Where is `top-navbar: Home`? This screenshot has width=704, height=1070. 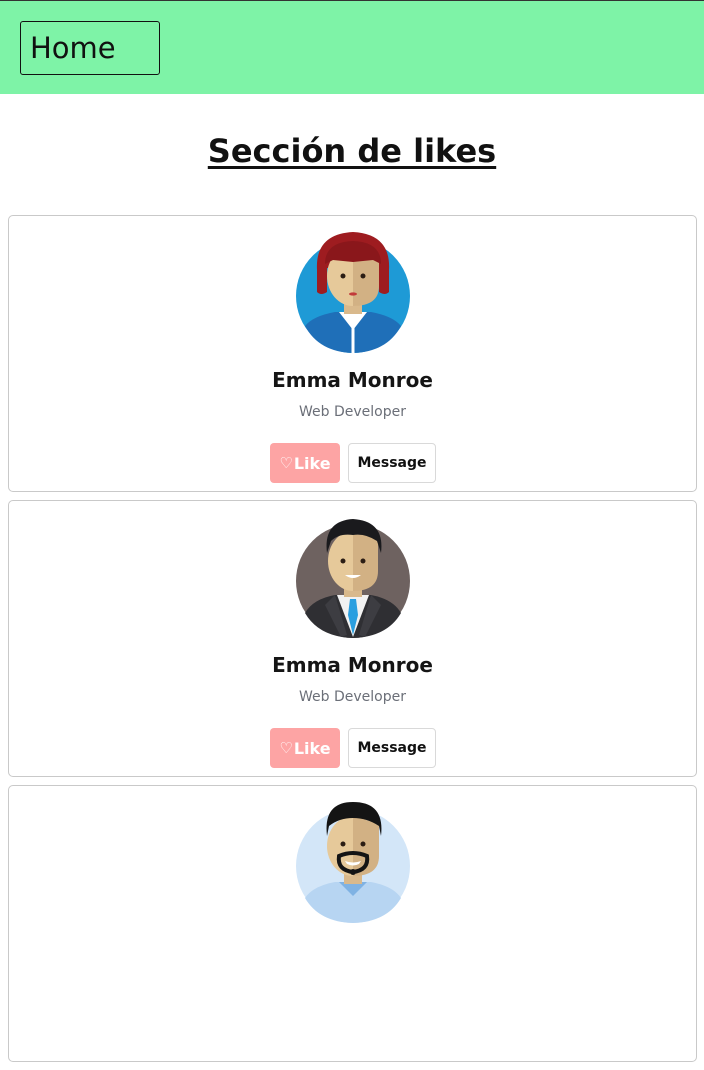
top-navbar: Home is located at coordinates (352, 47).